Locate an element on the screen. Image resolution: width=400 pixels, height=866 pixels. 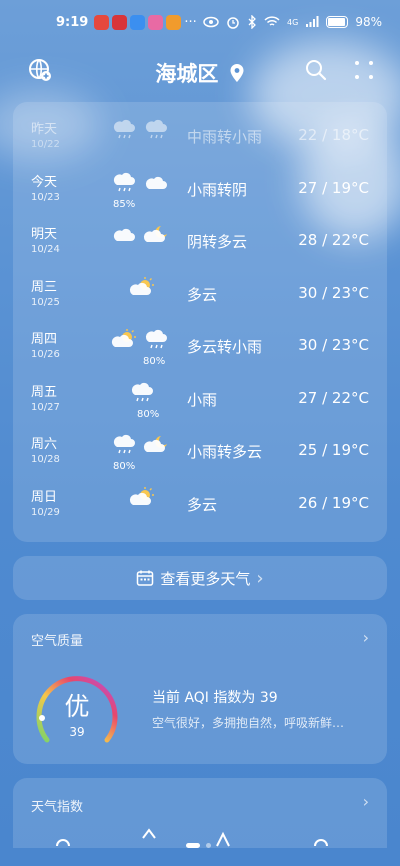
battery-level: 98% is located at coordinates (368, 22).